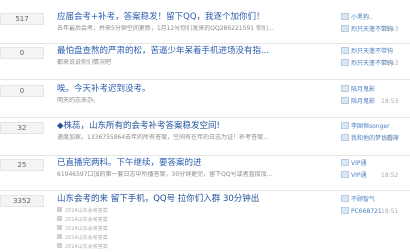  I want to click on reply-count: 25, so click(22, 165).